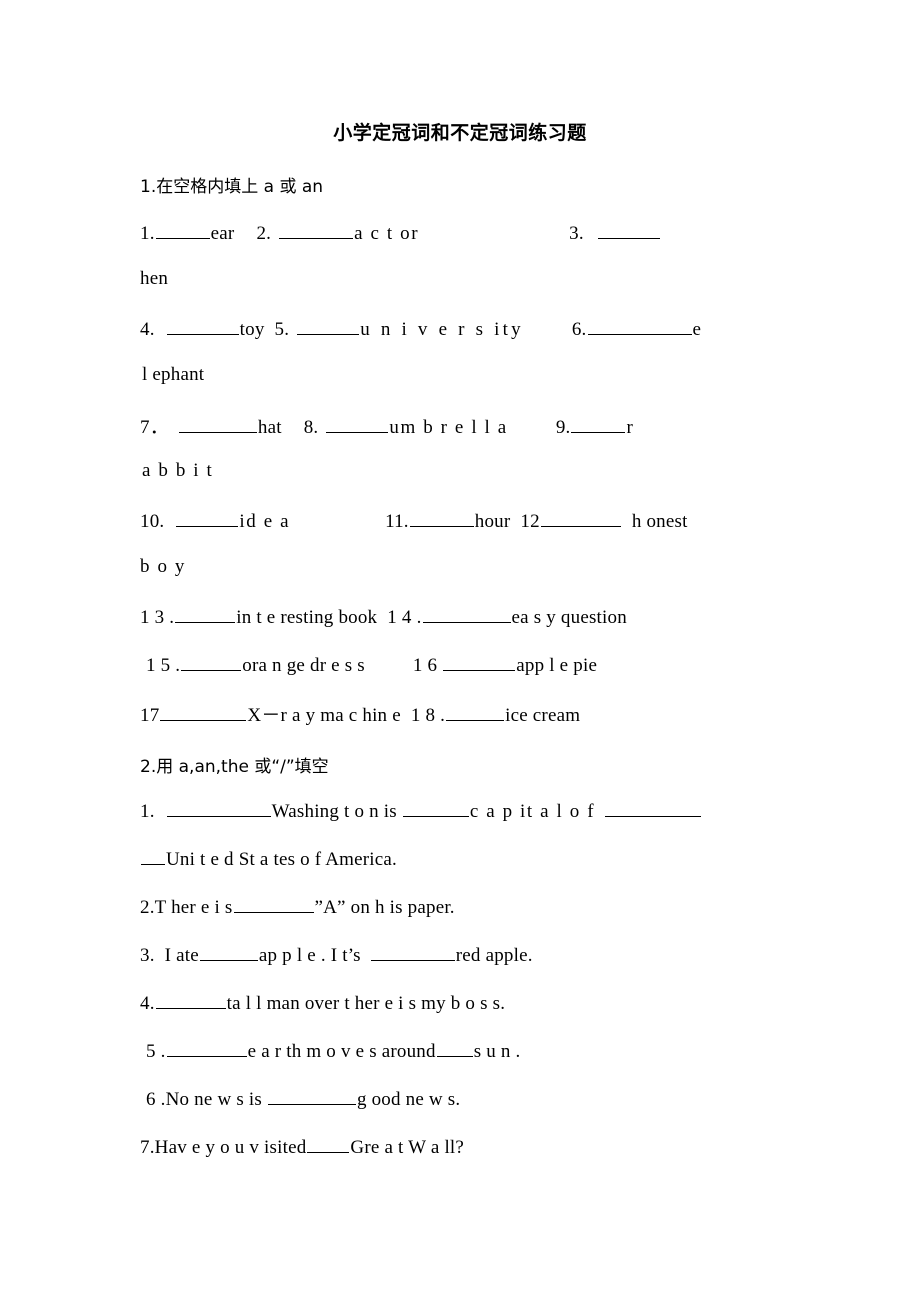 The height and width of the screenshot is (1302, 920). What do you see at coordinates (265, 522) in the screenshot?
I see `item-10-word: id e a` at bounding box center [265, 522].